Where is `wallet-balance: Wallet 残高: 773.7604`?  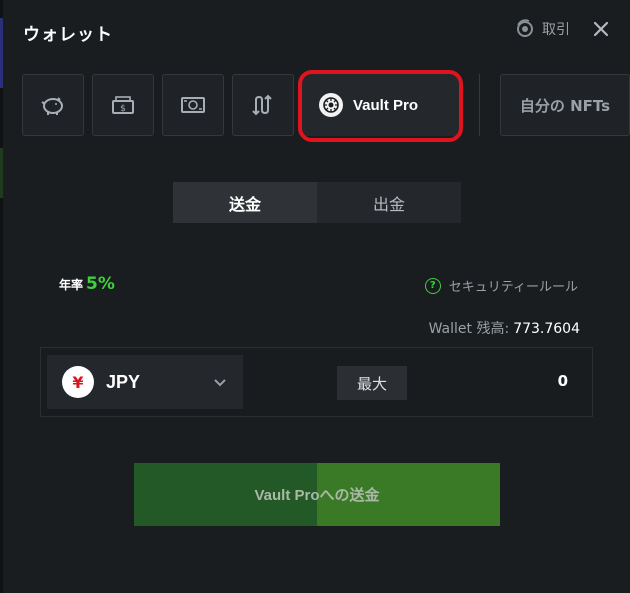
wallet-balance: Wallet 残高: 773.7604 is located at coordinates (504, 328).